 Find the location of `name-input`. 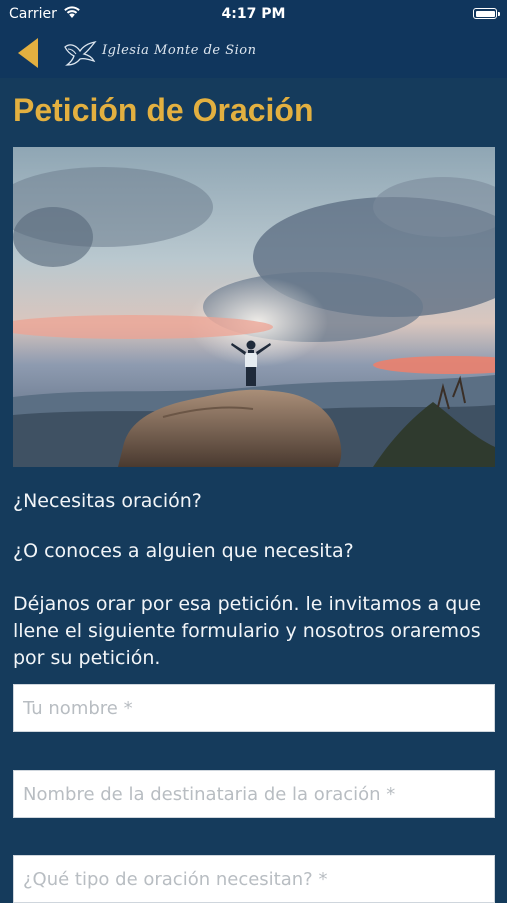

name-input is located at coordinates (254, 708).